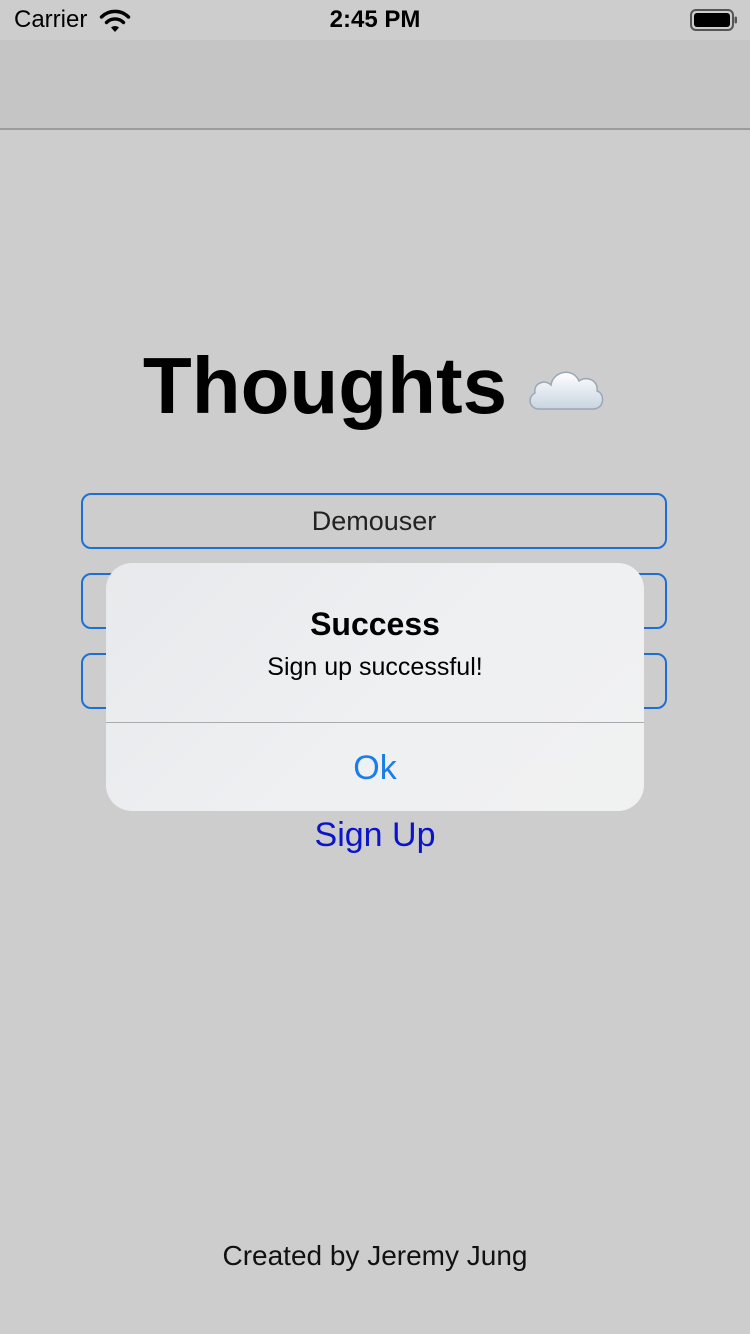 The width and height of the screenshot is (750, 1334). What do you see at coordinates (375, 835) in the screenshot?
I see `sign-up-button: Sign Up` at bounding box center [375, 835].